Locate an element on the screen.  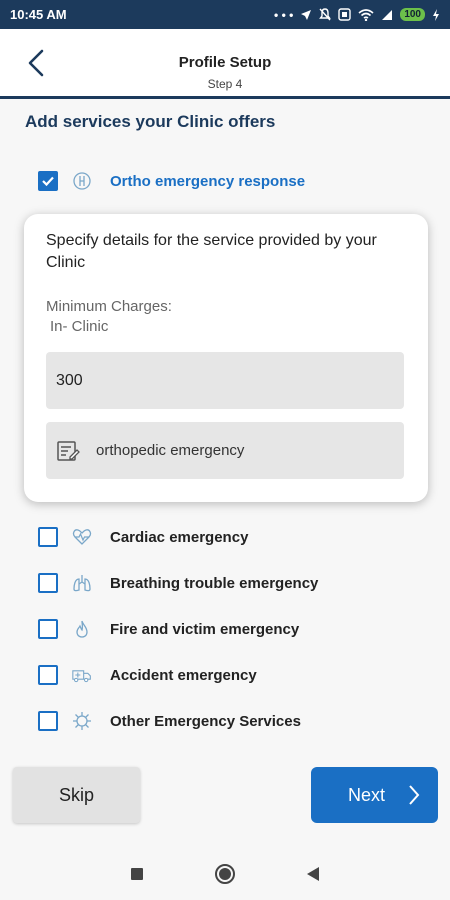
chevron-right-icon is located at coordinates (414, 795).